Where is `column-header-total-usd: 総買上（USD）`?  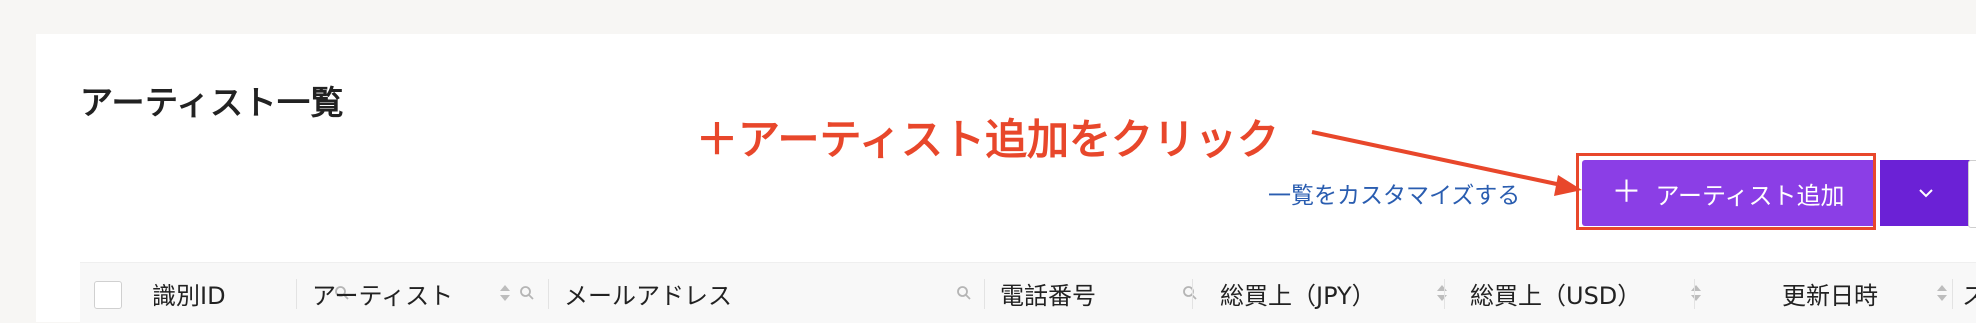
column-header-total-usd: 総買上（USD） is located at coordinates (1585, 293).